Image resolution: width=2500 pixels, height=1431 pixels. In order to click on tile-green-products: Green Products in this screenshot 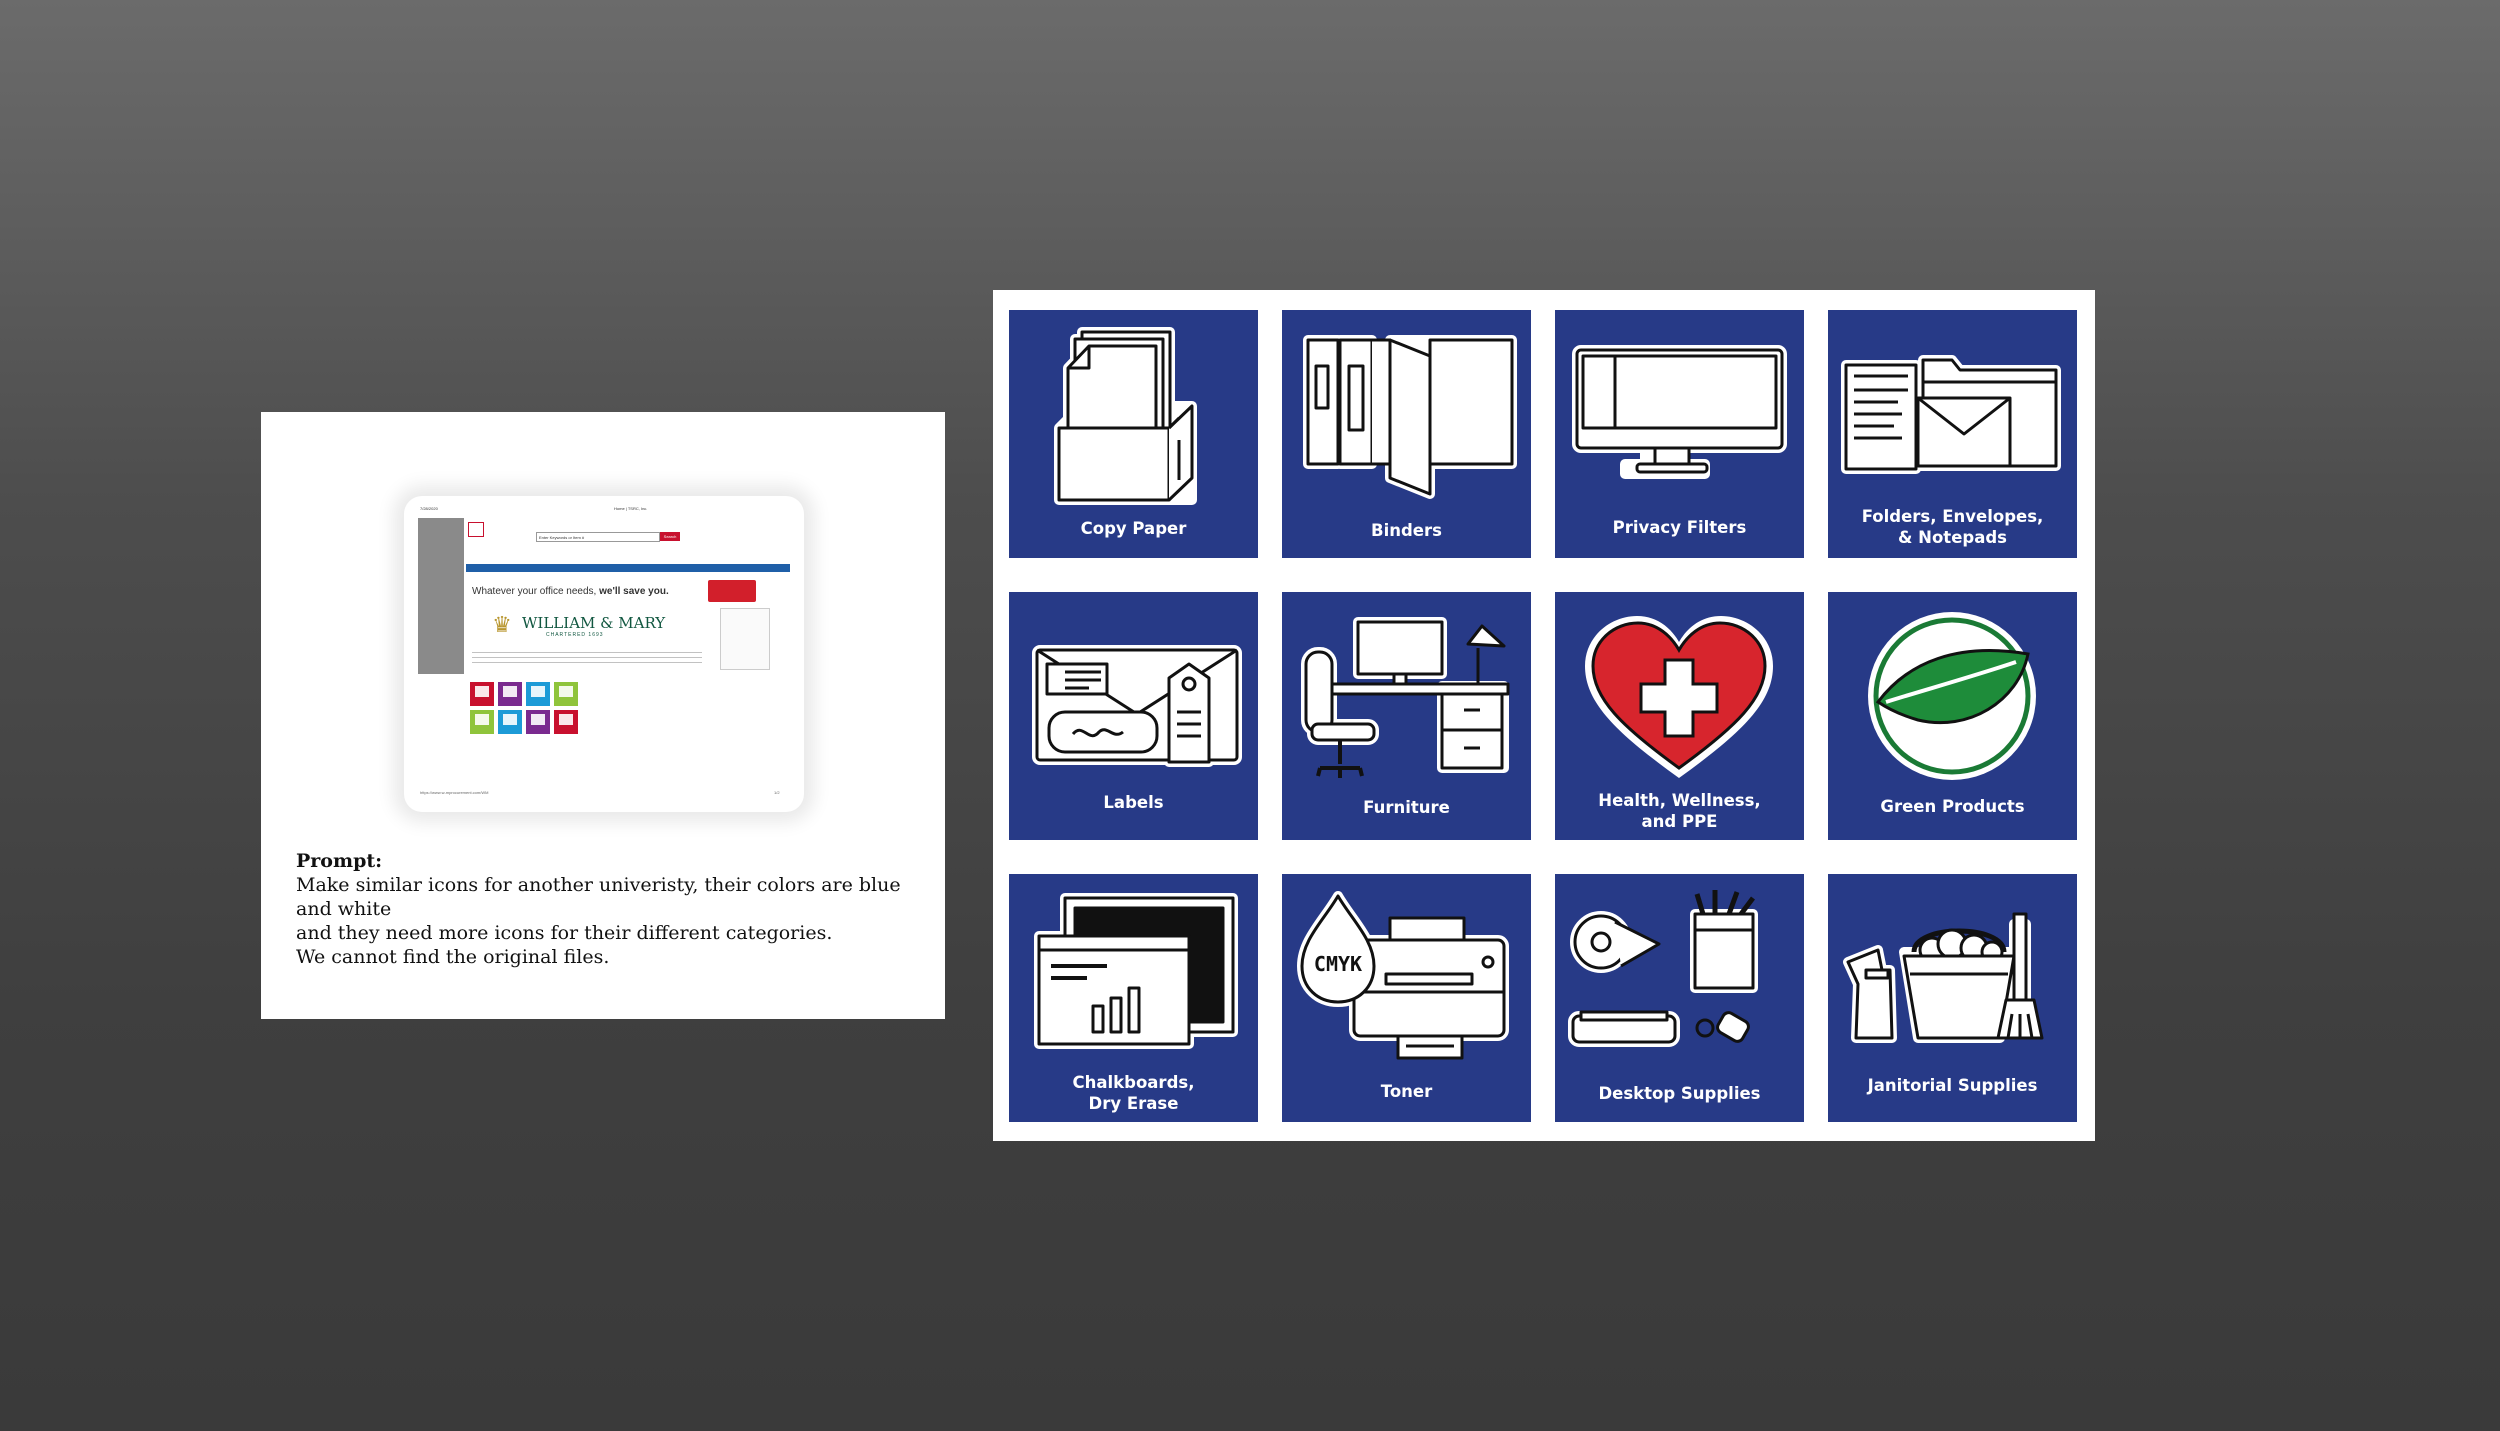, I will do `click(1952, 716)`.